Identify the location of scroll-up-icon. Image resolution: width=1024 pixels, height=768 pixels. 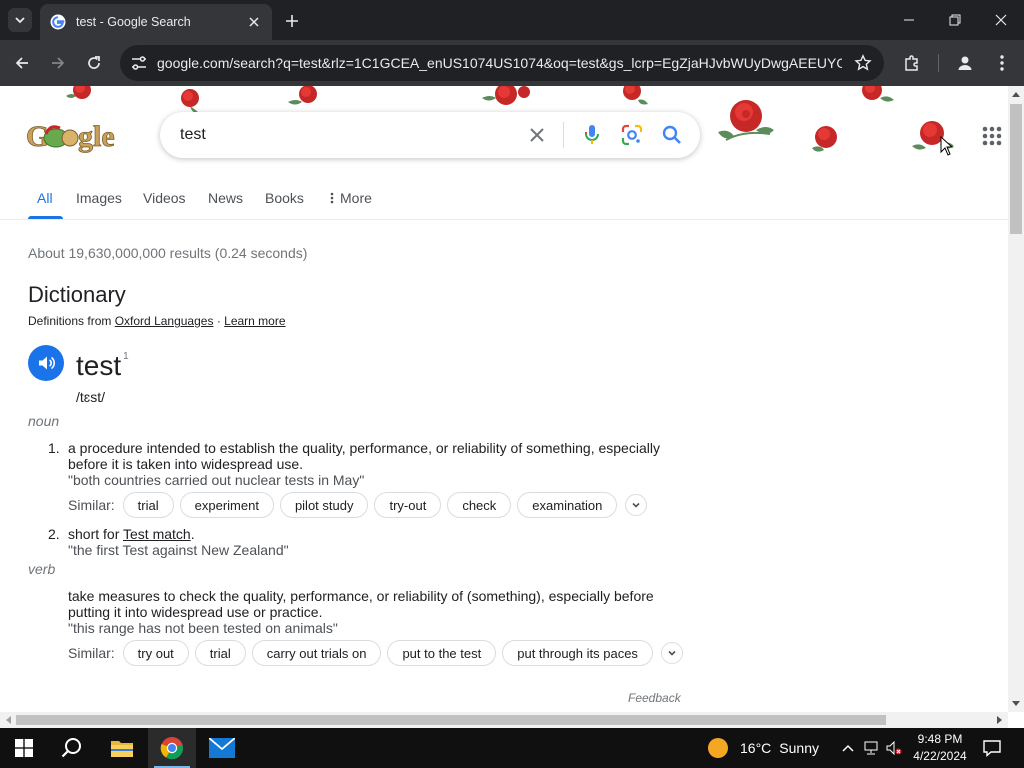
(1016, 94).